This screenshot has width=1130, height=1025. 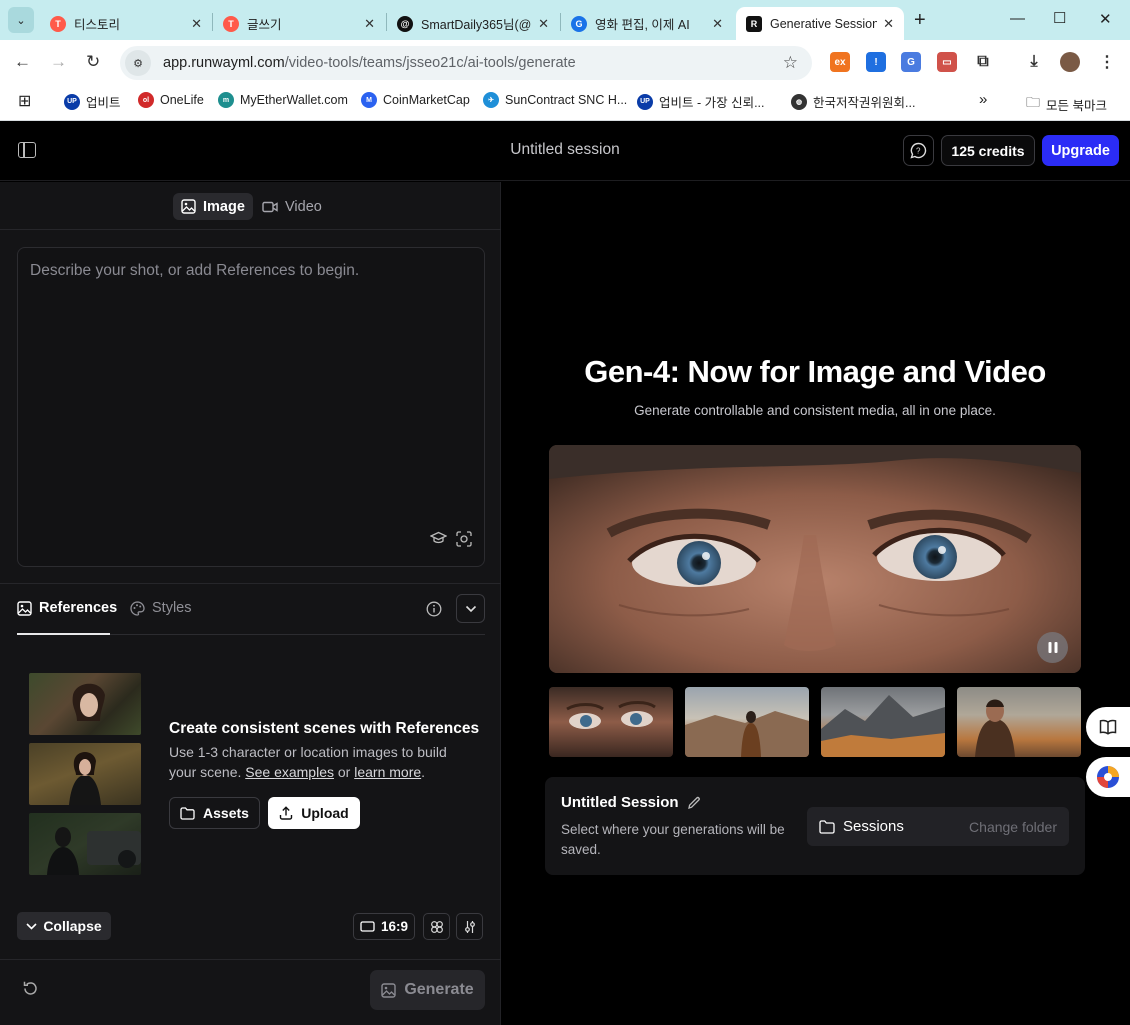 I want to click on generate-button: Generate, so click(x=427, y=990).